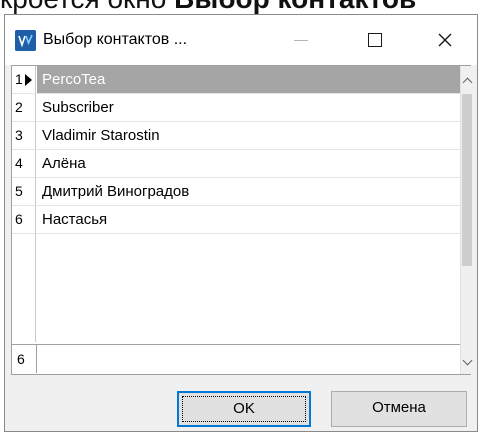  Describe the element at coordinates (295, 7) in the screenshot. I see `document-text-bold: Выбор контактов` at that location.